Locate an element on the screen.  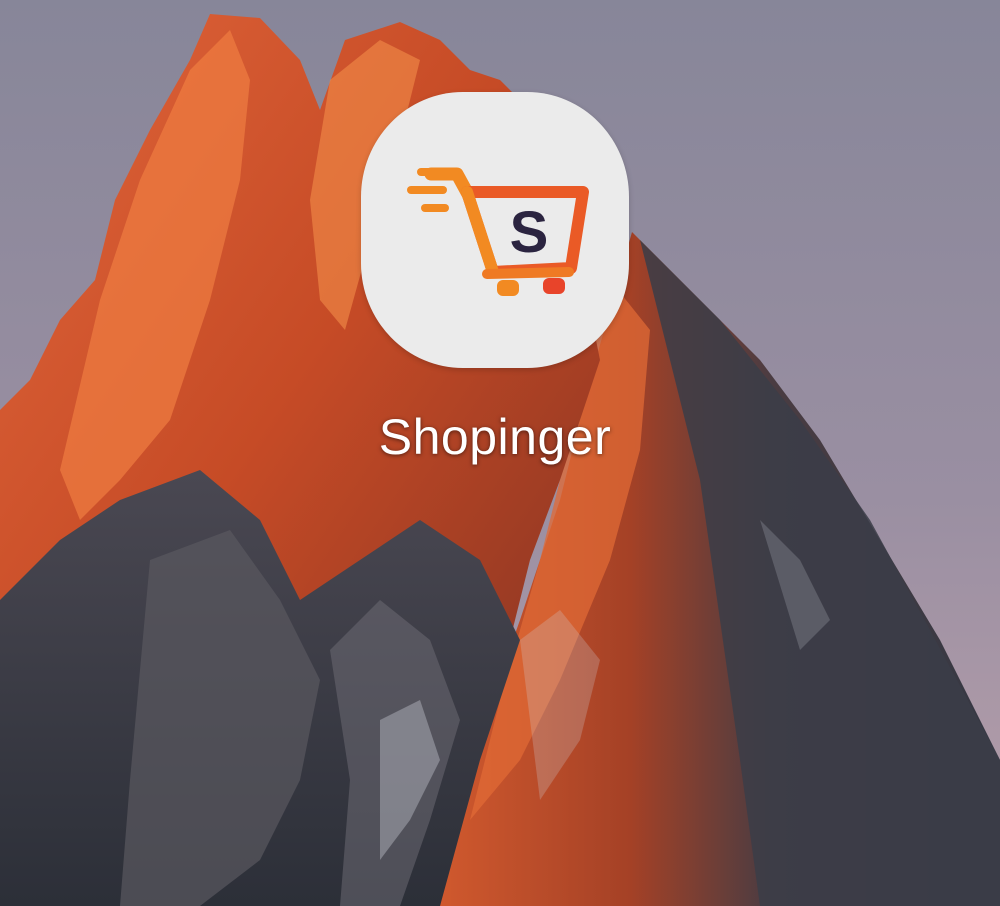
logo-letter: S is located at coordinates (529, 232).